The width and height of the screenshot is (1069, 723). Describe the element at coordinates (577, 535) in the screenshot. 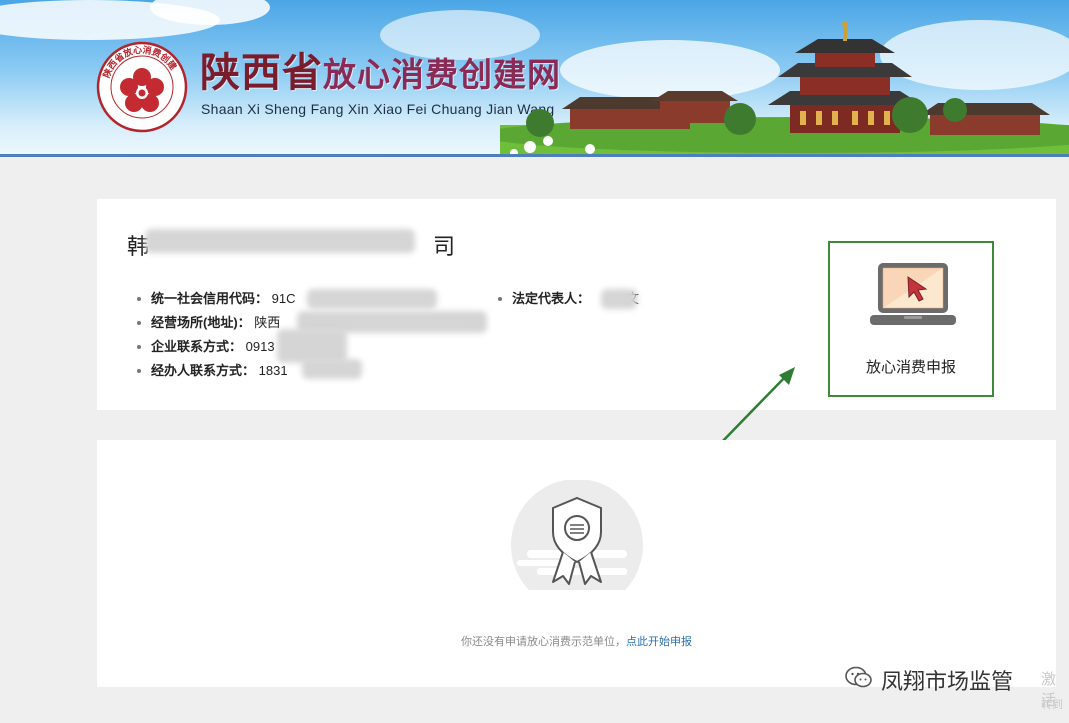

I see `award-ribbon-icon` at that location.